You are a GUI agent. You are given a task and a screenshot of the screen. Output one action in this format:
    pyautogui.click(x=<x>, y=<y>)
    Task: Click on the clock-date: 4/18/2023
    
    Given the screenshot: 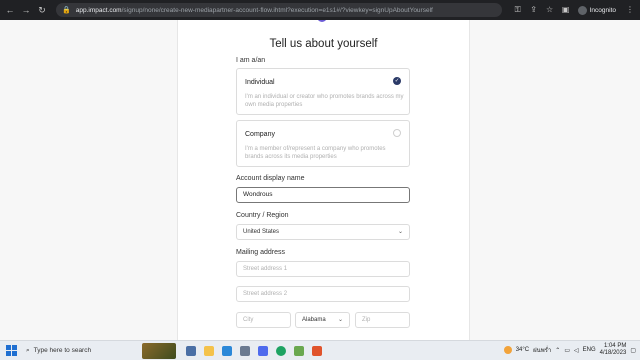 What is the action you would take?
    pyautogui.click(x=613, y=353)
    